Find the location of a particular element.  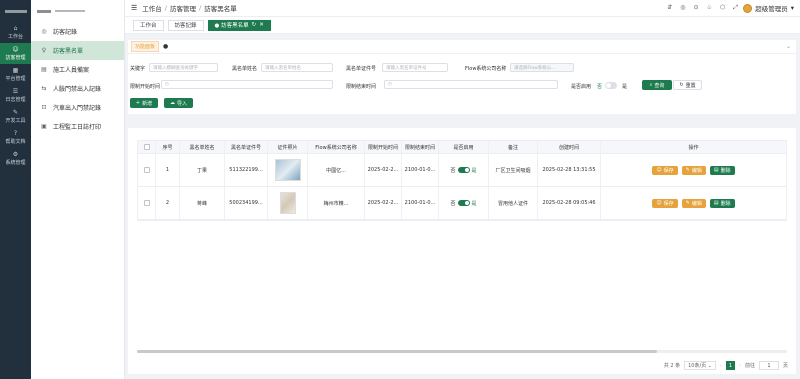

collapse-icon: ⌄ is located at coordinates (788, 46).